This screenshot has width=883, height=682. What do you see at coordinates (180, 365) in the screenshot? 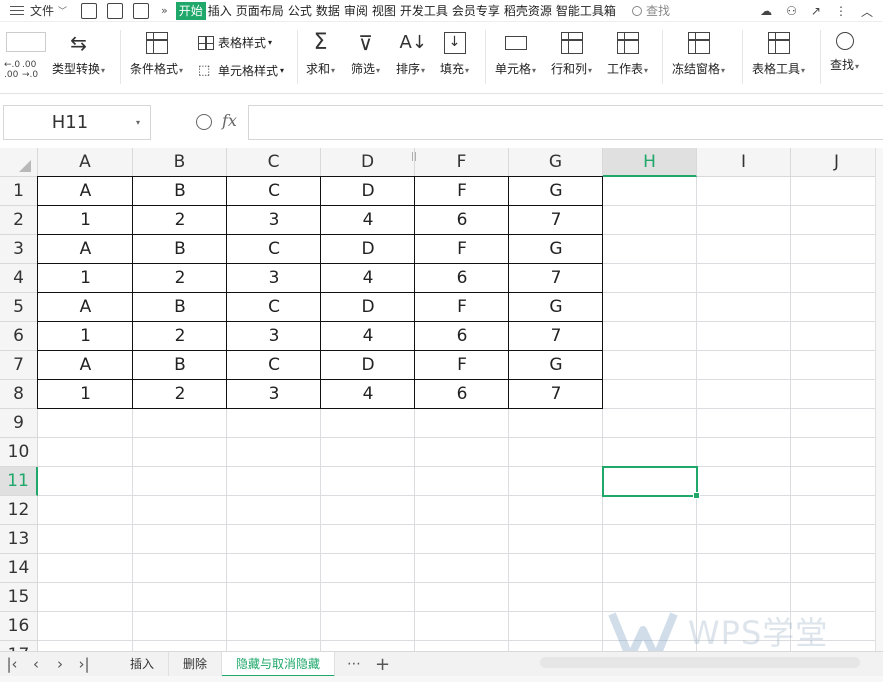
I see `cell-b7: B` at bounding box center [180, 365].